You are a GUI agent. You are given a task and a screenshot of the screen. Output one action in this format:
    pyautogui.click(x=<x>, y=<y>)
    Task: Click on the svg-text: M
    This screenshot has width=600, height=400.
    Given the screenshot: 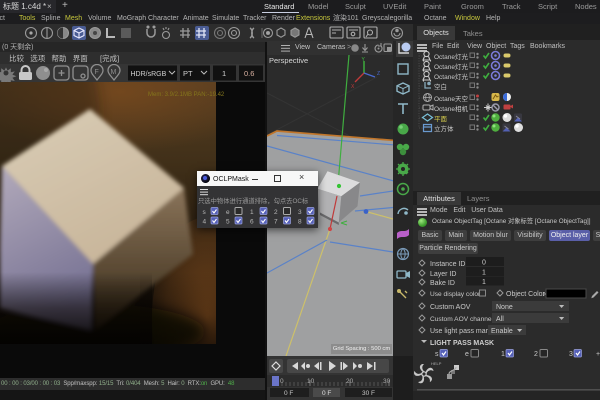 What is the action you would take?
    pyautogui.click(x=114, y=72)
    